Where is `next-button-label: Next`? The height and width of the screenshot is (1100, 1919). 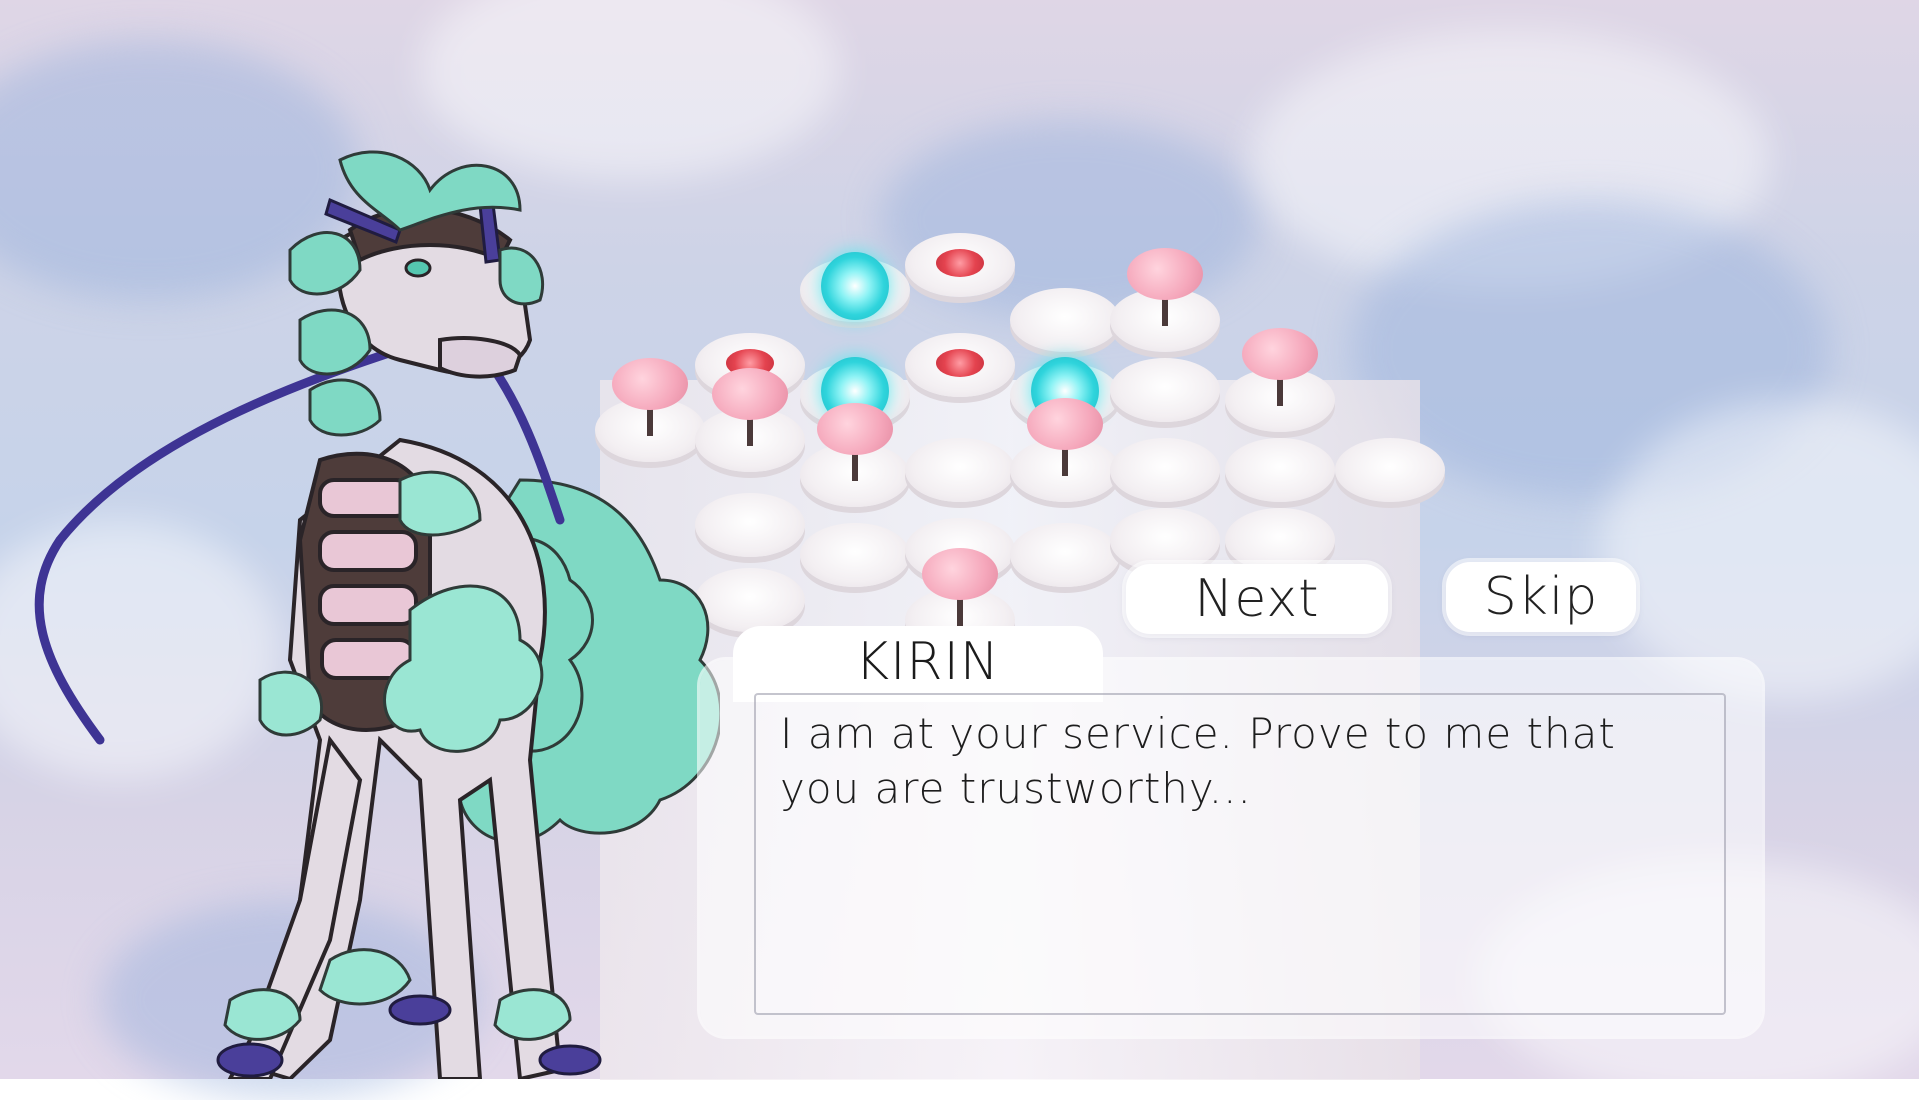
next-button-label: Next is located at coordinates (1257, 599).